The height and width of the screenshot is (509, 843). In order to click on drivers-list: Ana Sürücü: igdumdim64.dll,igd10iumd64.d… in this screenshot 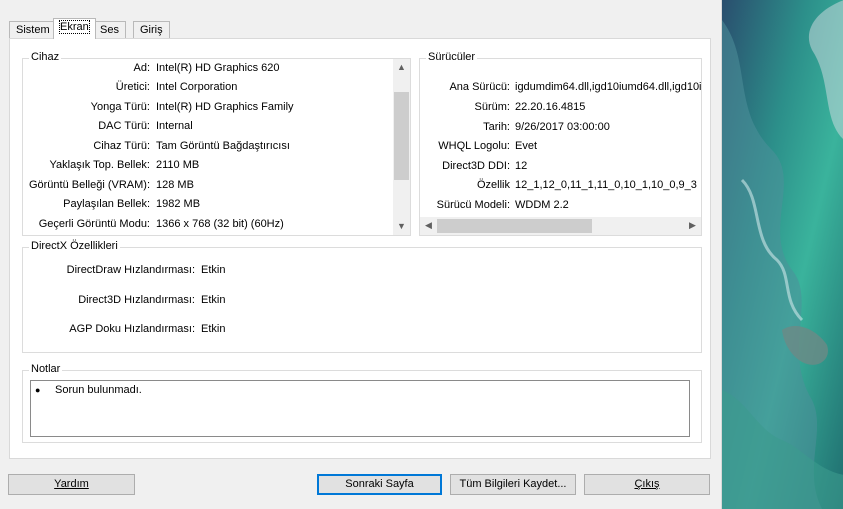, I will do `click(560, 138)`.